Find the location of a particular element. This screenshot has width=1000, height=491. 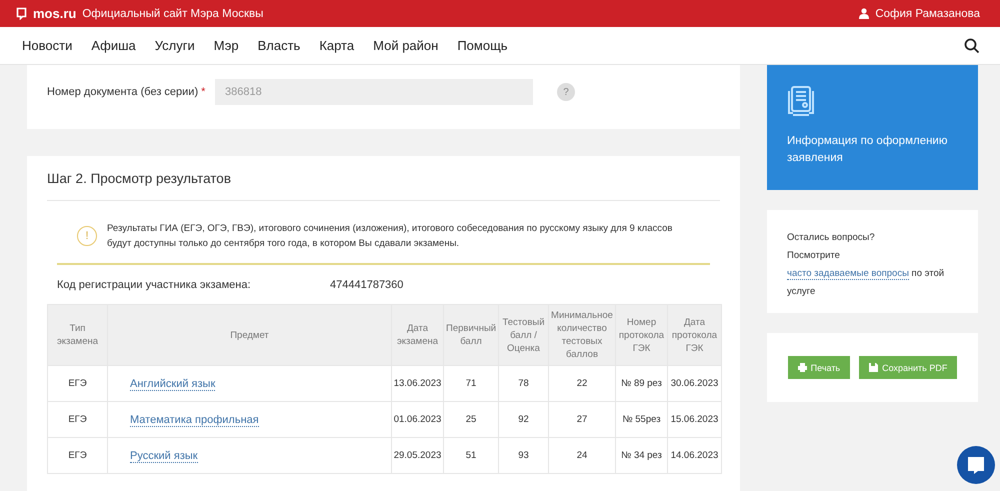

subject-link: Русский язык is located at coordinates (164, 456).